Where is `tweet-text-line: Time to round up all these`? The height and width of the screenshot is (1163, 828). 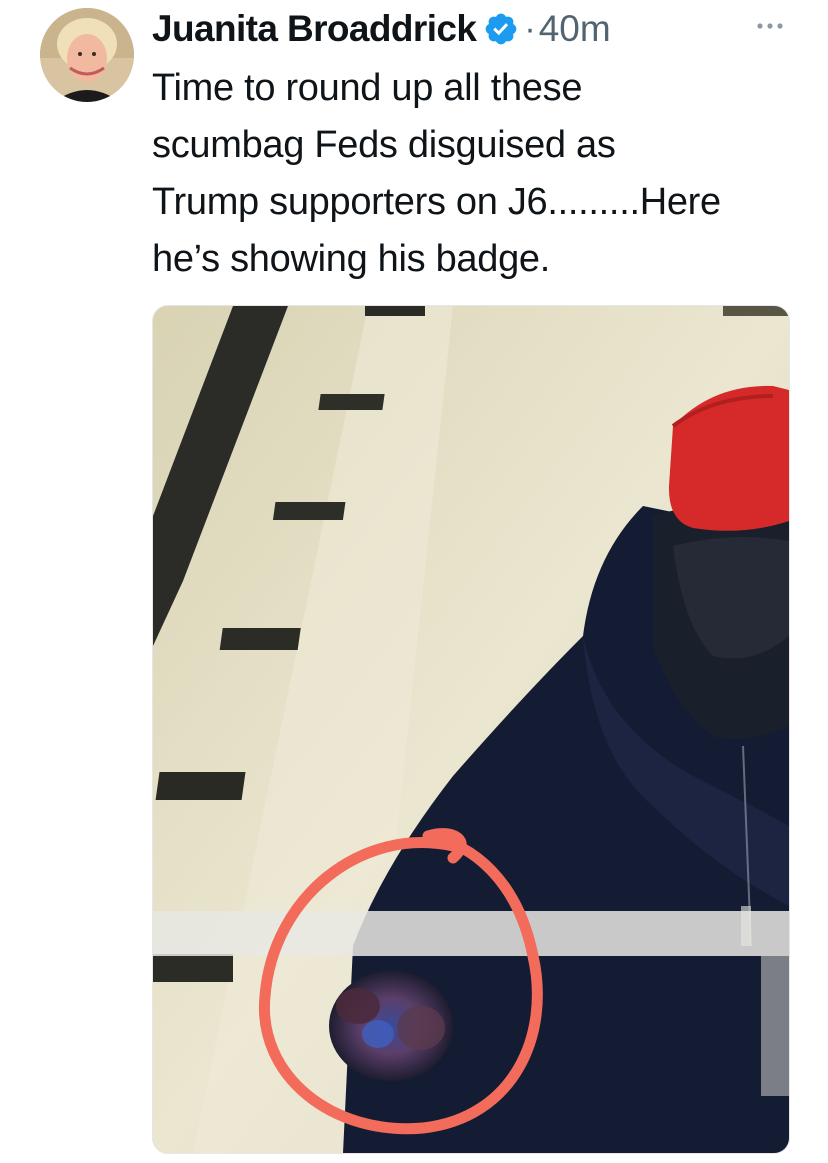
tweet-text-line: Time to round up all these is located at coordinates (367, 88).